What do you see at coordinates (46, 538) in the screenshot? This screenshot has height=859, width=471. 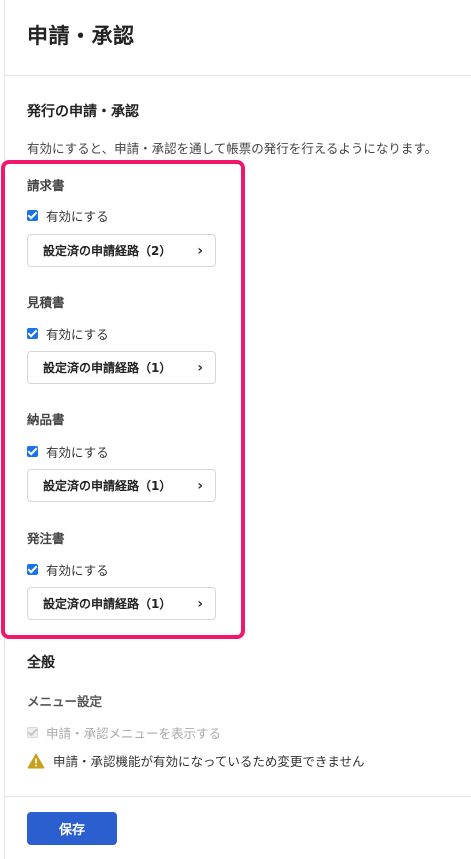 I see `doc-label-purchase-order: 発注書` at bounding box center [46, 538].